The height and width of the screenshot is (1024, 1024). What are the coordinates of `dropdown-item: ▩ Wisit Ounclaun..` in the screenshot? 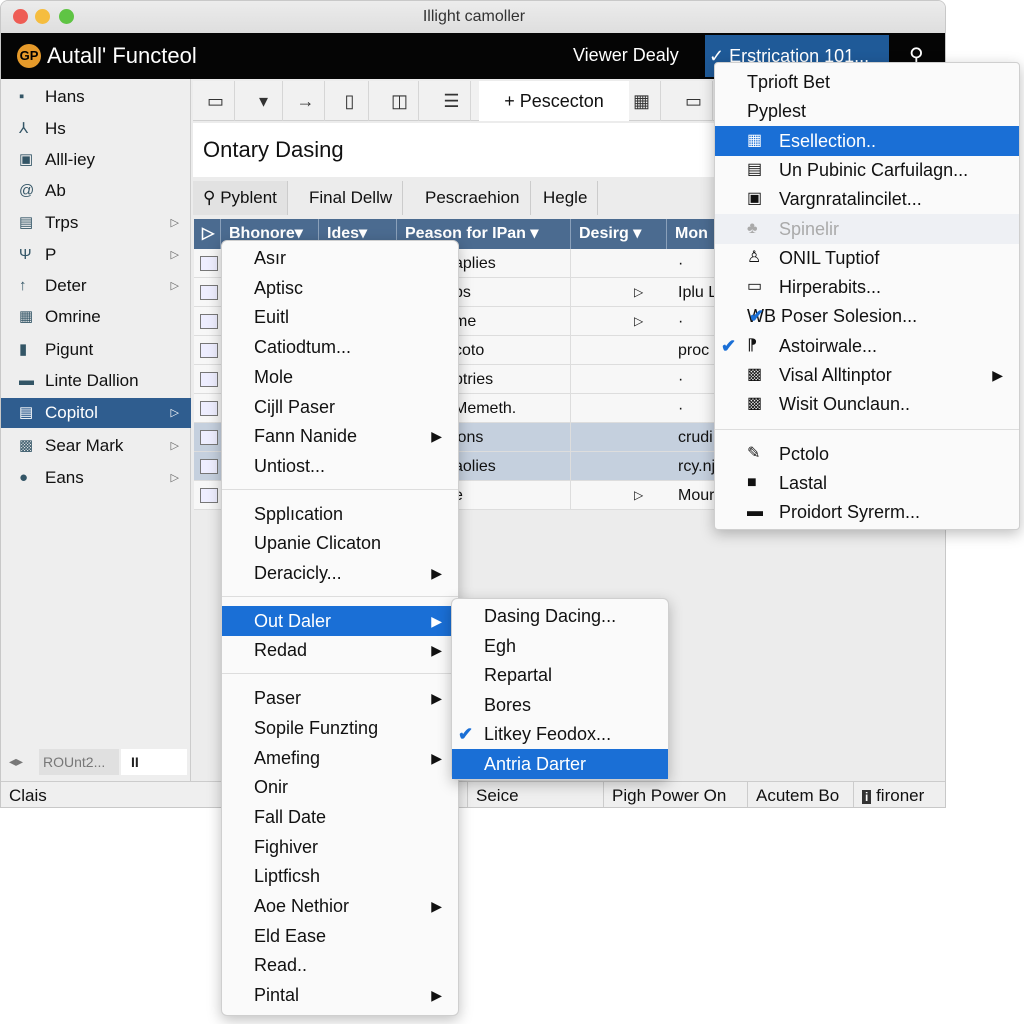 It's located at (867, 404).